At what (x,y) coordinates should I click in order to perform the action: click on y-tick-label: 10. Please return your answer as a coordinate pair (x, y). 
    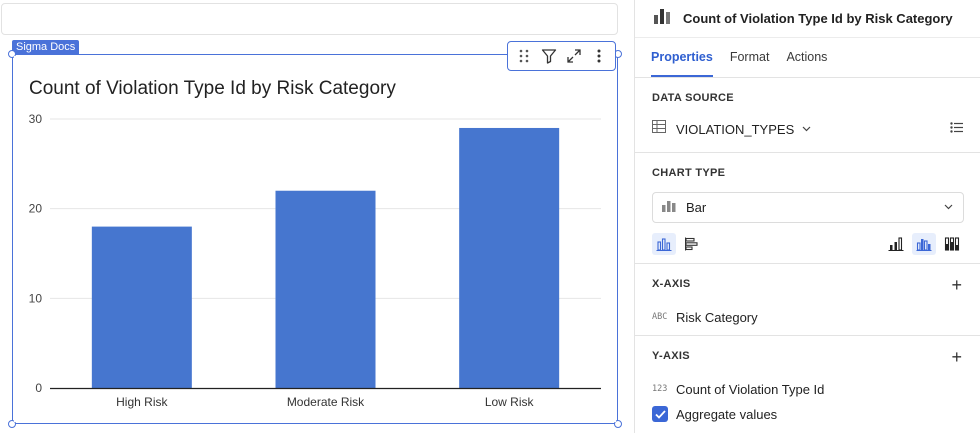
    Looking at the image, I should click on (36, 298).